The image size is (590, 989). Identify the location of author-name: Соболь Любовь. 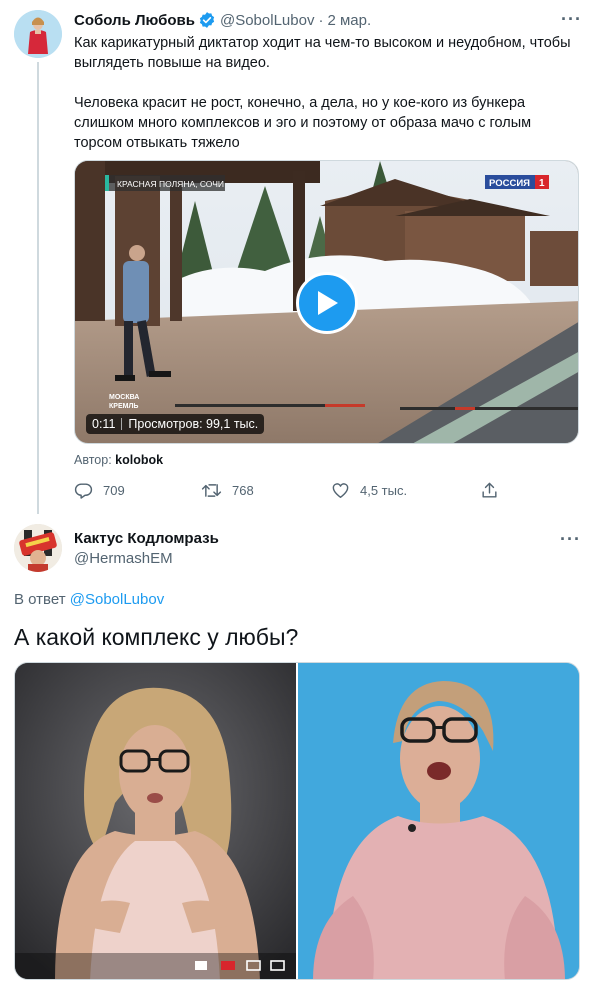
(134, 20).